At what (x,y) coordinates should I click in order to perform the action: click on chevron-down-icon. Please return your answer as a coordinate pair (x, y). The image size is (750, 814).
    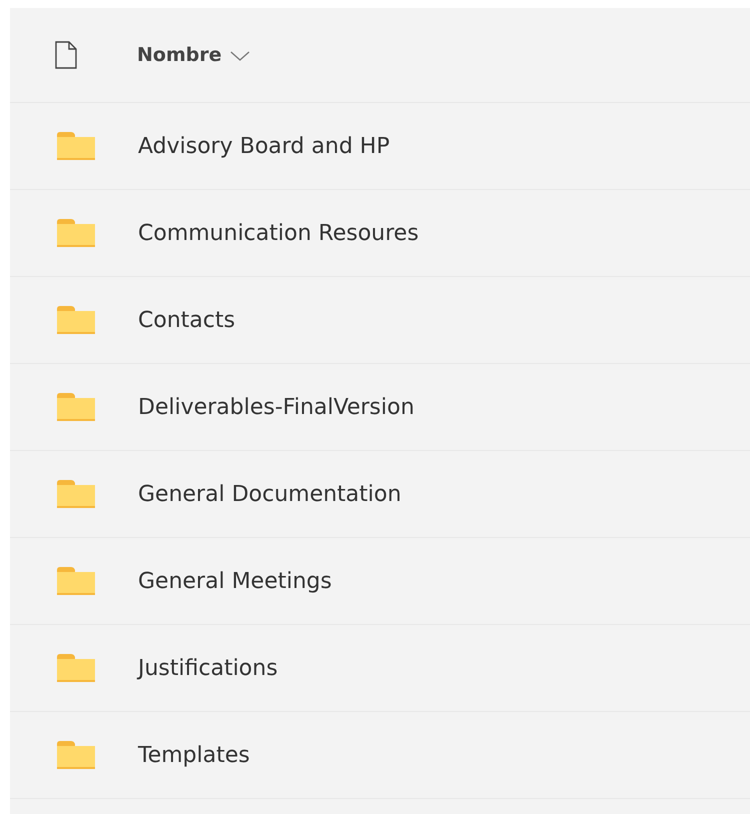
    Looking at the image, I should click on (240, 56).